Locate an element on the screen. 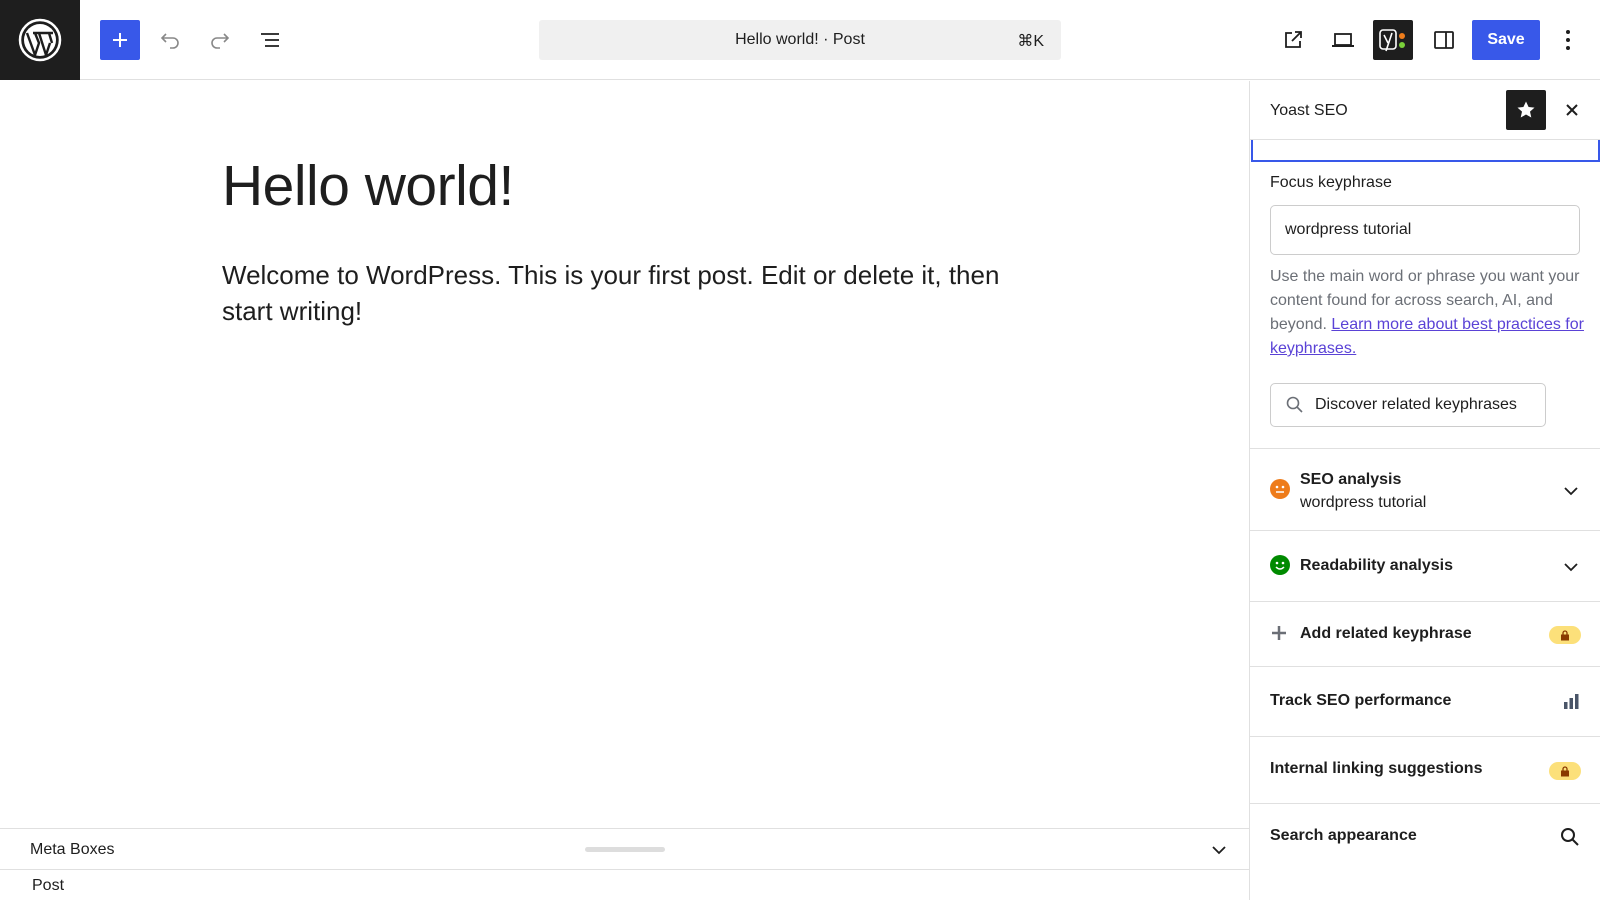 Image resolution: width=1600 pixels, height=900 pixels. document-overview-button is located at coordinates (270, 40).